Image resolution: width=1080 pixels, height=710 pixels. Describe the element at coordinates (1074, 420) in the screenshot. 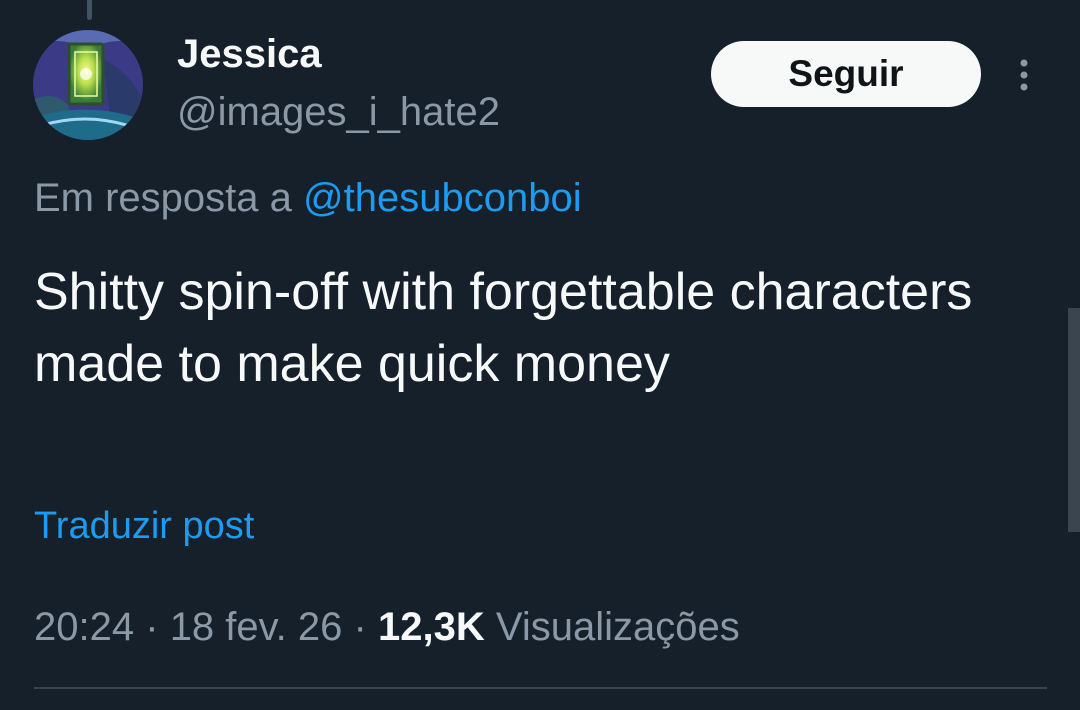

I see `scrollbar-thumb` at that location.